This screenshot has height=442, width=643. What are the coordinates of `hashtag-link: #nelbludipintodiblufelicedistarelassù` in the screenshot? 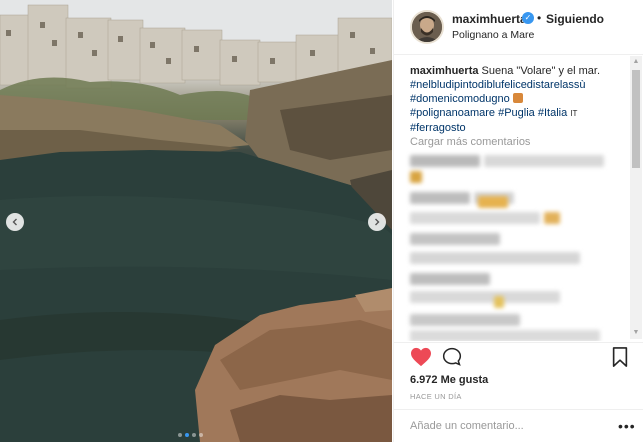 It's located at (498, 85).